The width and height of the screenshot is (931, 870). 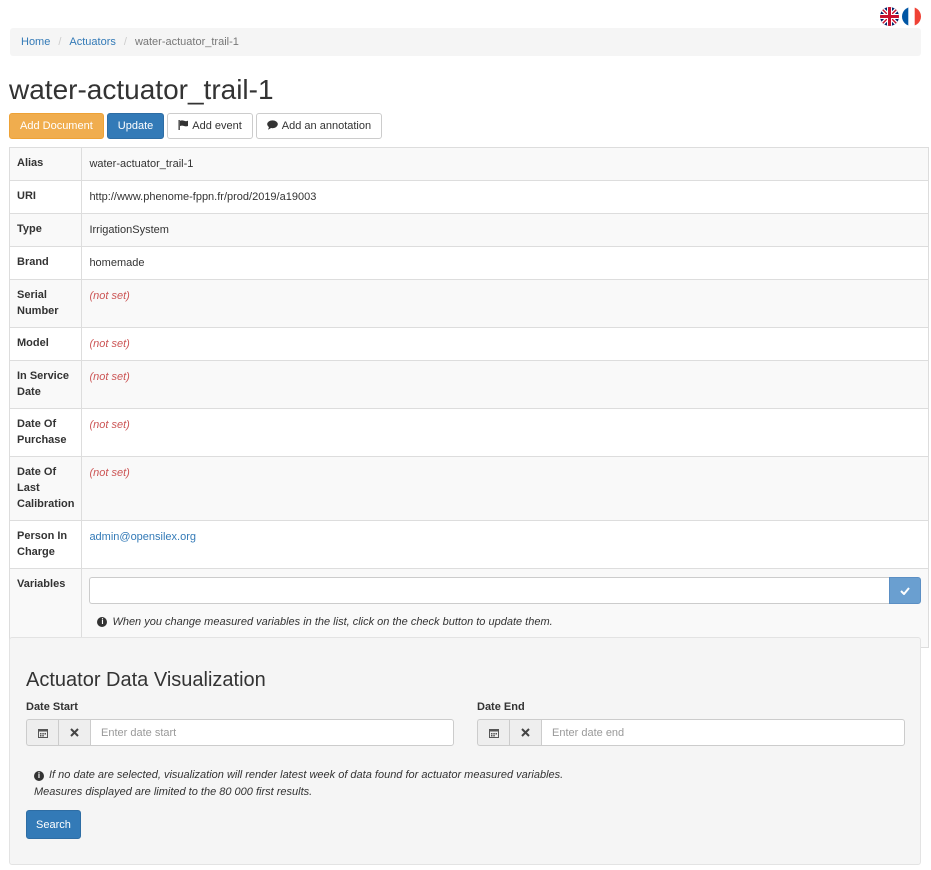 I want to click on add-document-label: Add Document, so click(x=56, y=126).